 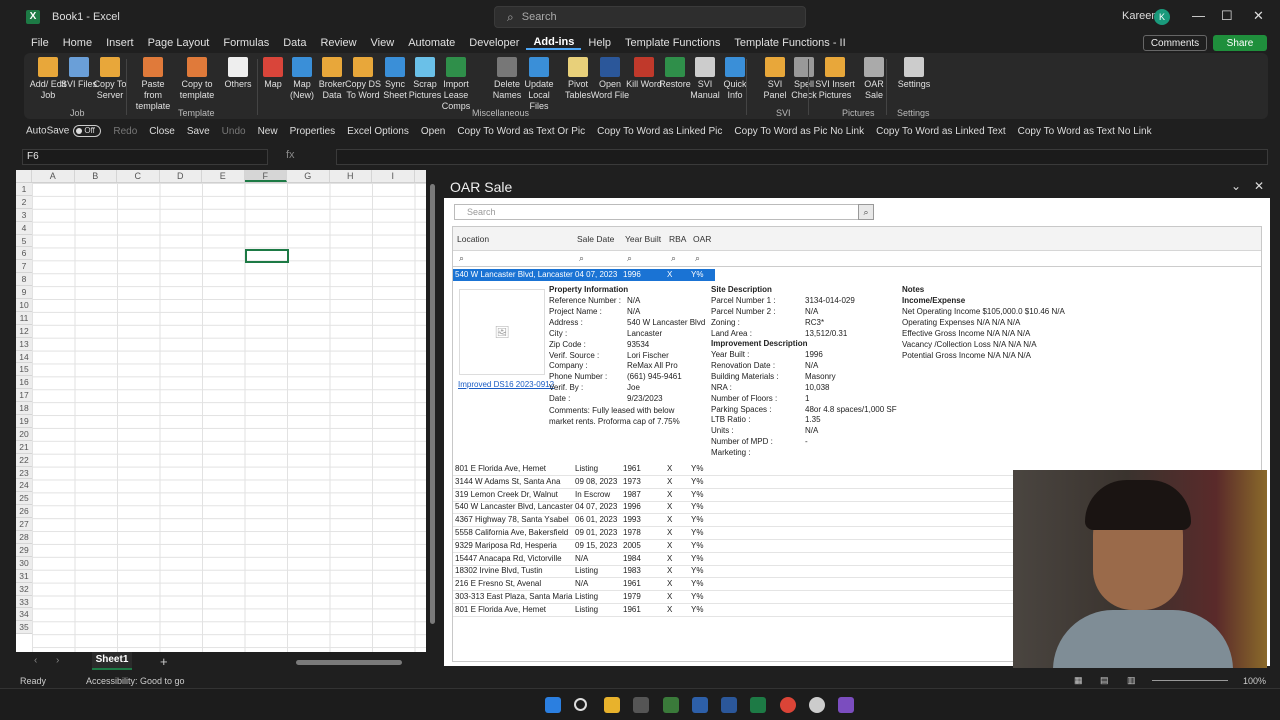 What do you see at coordinates (162, 131) in the screenshot?
I see `close-button: Close` at bounding box center [162, 131].